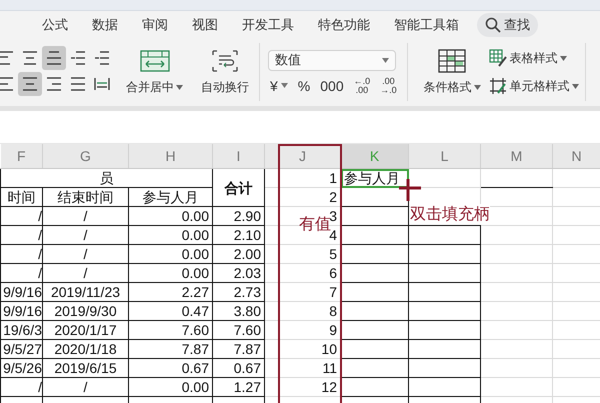  What do you see at coordinates (85, 311) in the screenshot?
I see `table-cell: 2019/9/30` at bounding box center [85, 311].